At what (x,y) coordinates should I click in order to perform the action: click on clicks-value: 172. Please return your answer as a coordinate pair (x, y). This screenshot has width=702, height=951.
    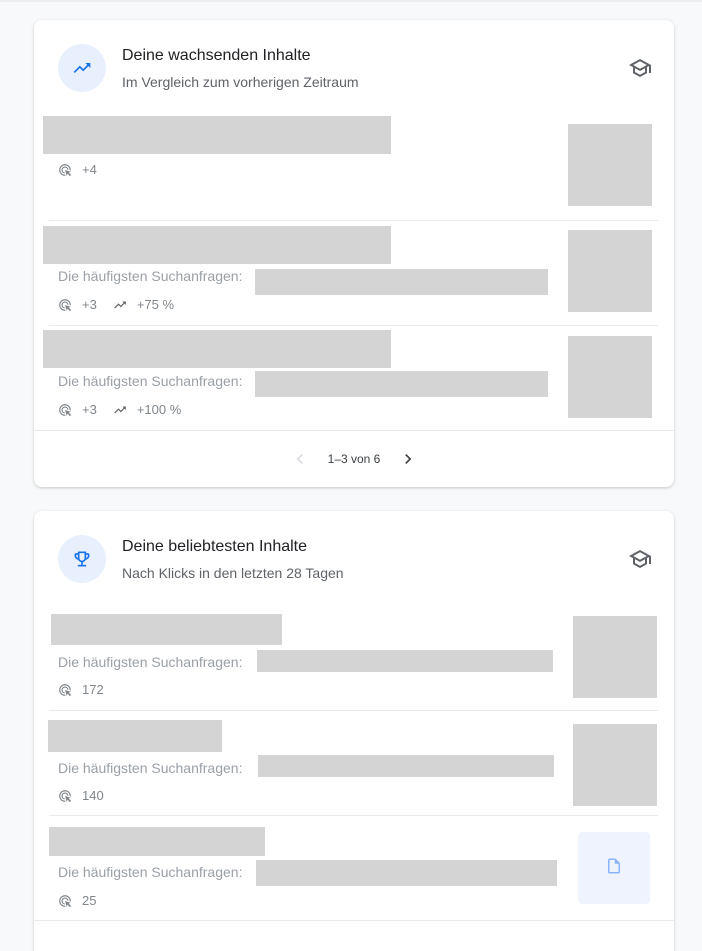
    Looking at the image, I should click on (93, 689).